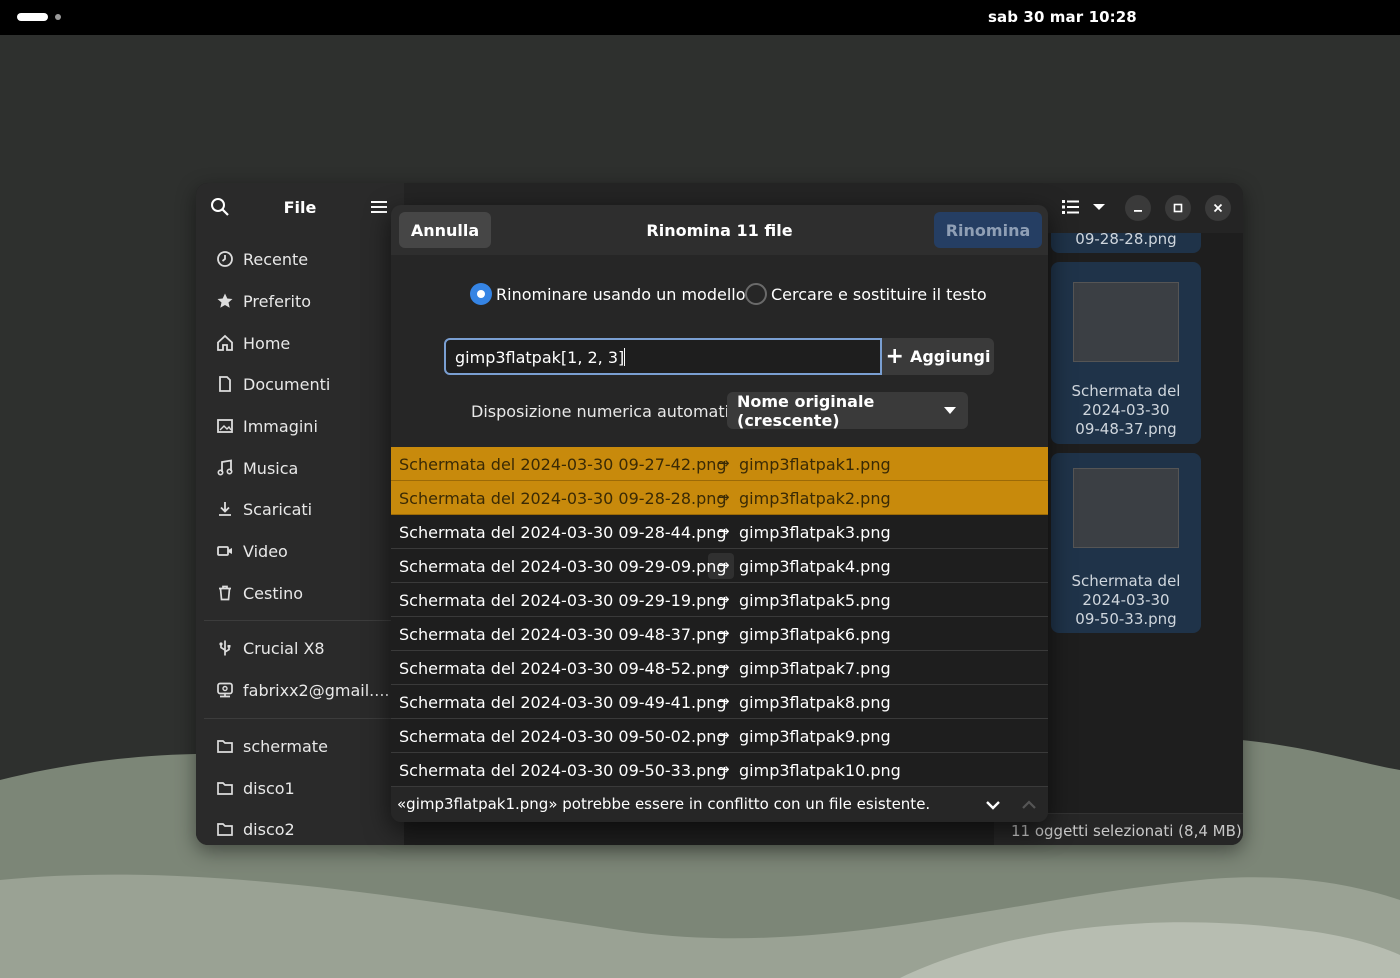 Image resolution: width=1400 pixels, height=978 pixels. I want to click on top-bar: sab 30 mar 10:28, so click(700, 17).